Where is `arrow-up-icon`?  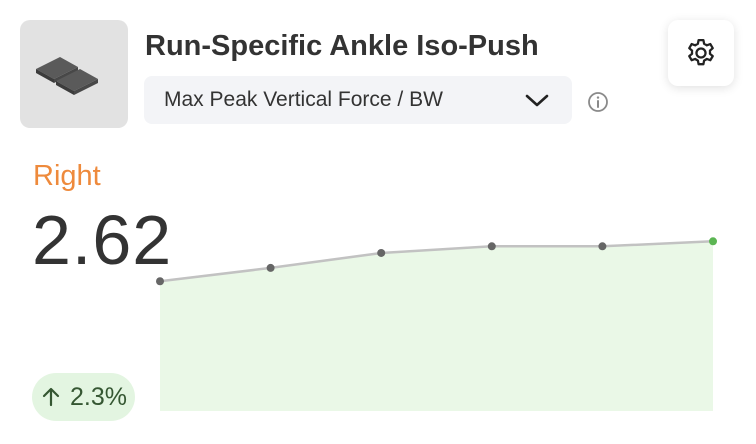
arrow-up-icon is located at coordinates (51, 397).